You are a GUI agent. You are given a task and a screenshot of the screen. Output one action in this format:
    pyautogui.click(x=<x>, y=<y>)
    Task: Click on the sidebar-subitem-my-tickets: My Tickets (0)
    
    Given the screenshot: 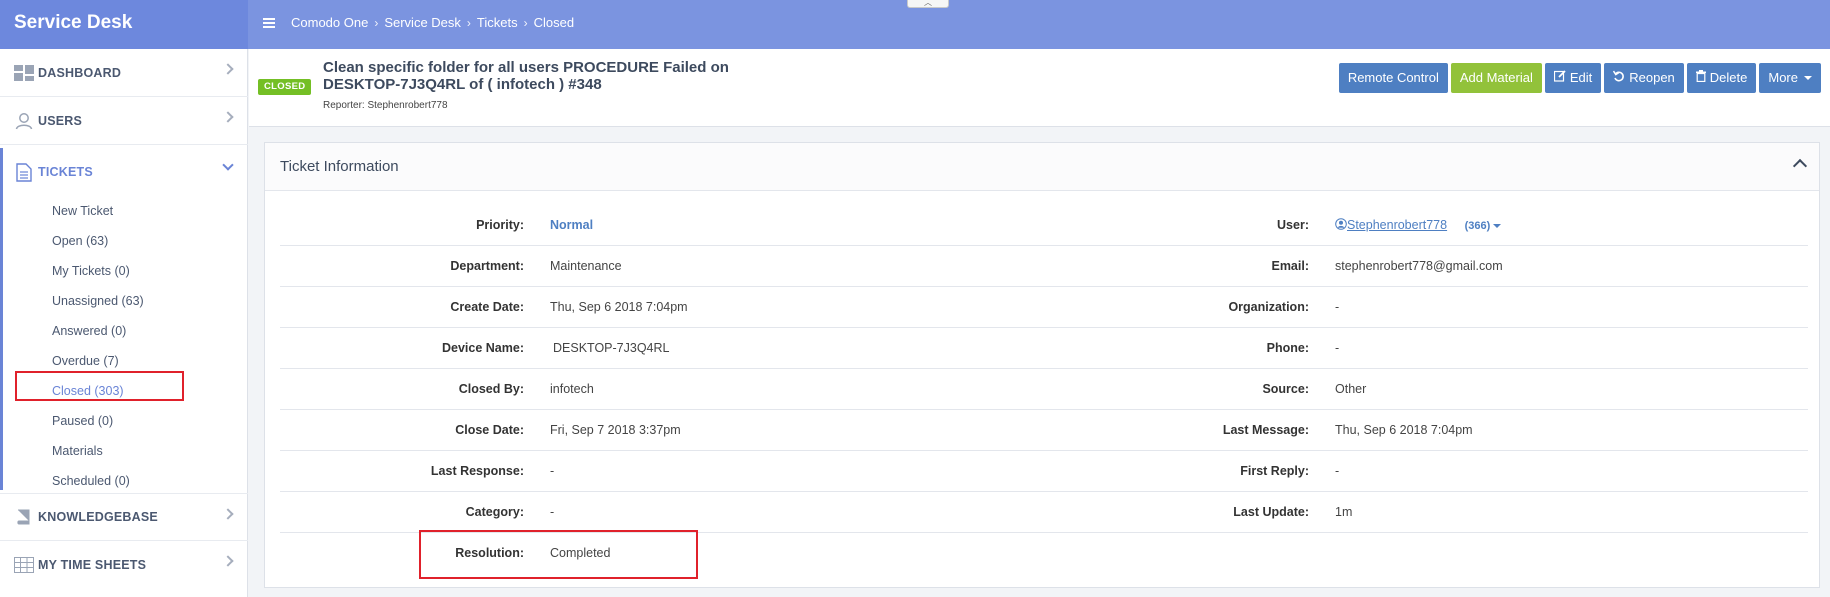 What is the action you would take?
    pyautogui.click(x=91, y=271)
    